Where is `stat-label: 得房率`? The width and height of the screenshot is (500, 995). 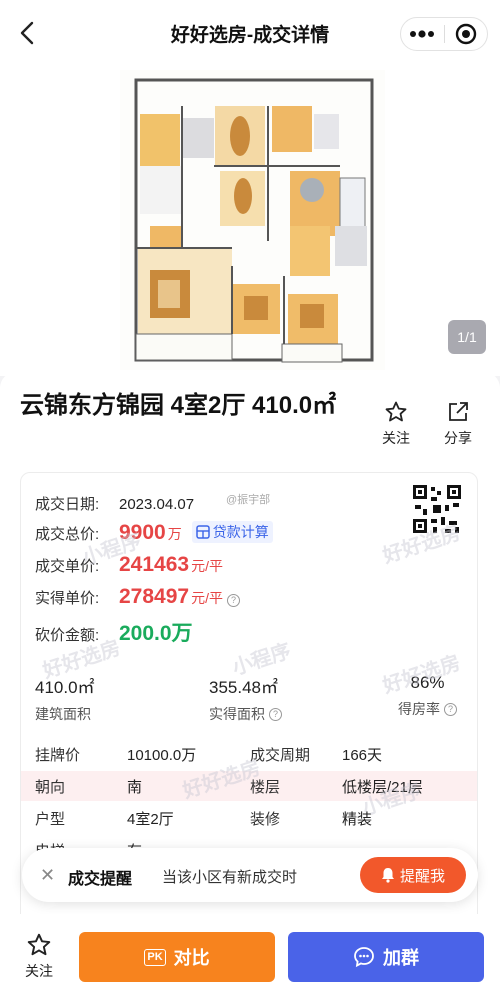
stat-label: 得房率 is located at coordinates (419, 709).